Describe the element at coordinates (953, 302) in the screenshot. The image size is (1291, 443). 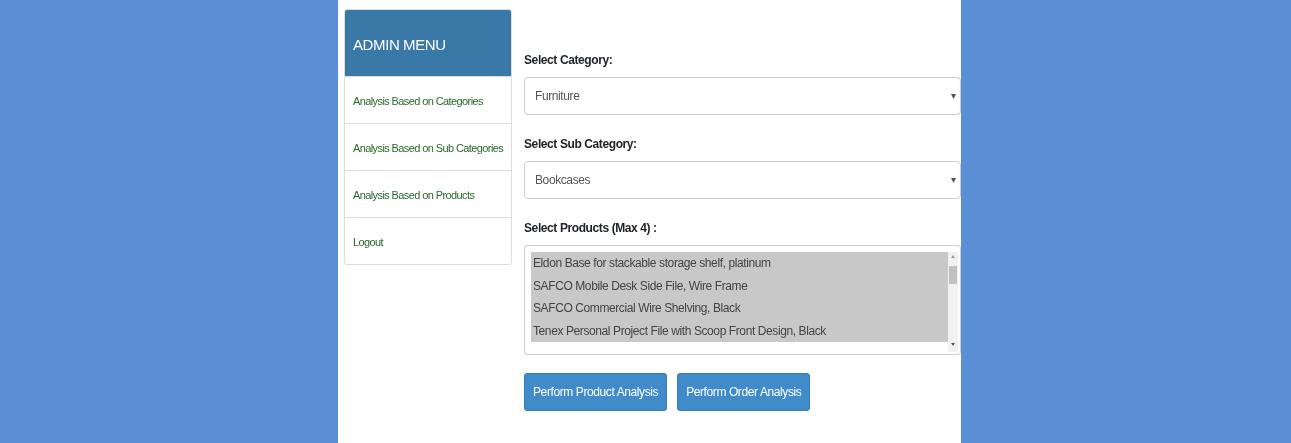
I see `scrollbar` at that location.